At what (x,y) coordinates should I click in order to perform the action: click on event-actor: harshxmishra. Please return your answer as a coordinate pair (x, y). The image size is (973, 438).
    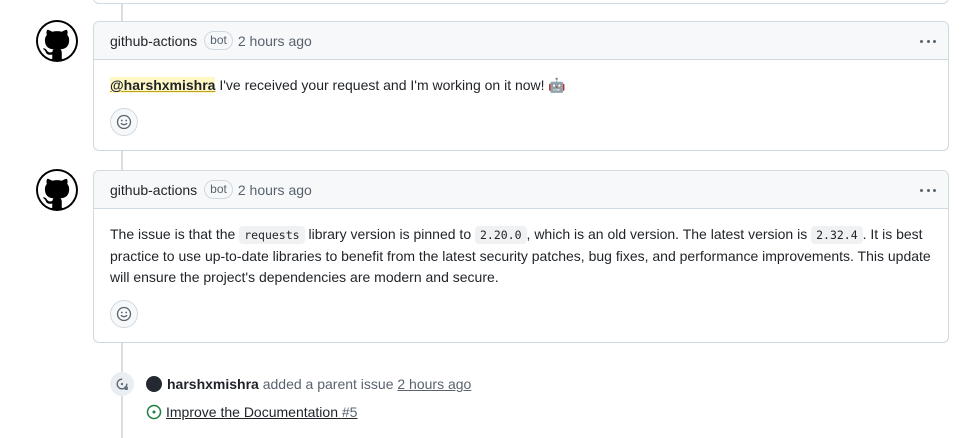
    Looking at the image, I should click on (213, 384).